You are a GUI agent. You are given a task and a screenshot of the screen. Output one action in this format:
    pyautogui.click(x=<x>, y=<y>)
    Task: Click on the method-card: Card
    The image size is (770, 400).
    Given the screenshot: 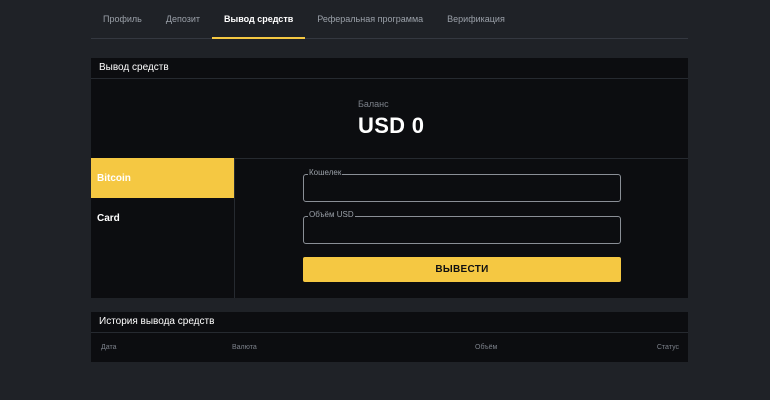 What is the action you would take?
    pyautogui.click(x=162, y=218)
    